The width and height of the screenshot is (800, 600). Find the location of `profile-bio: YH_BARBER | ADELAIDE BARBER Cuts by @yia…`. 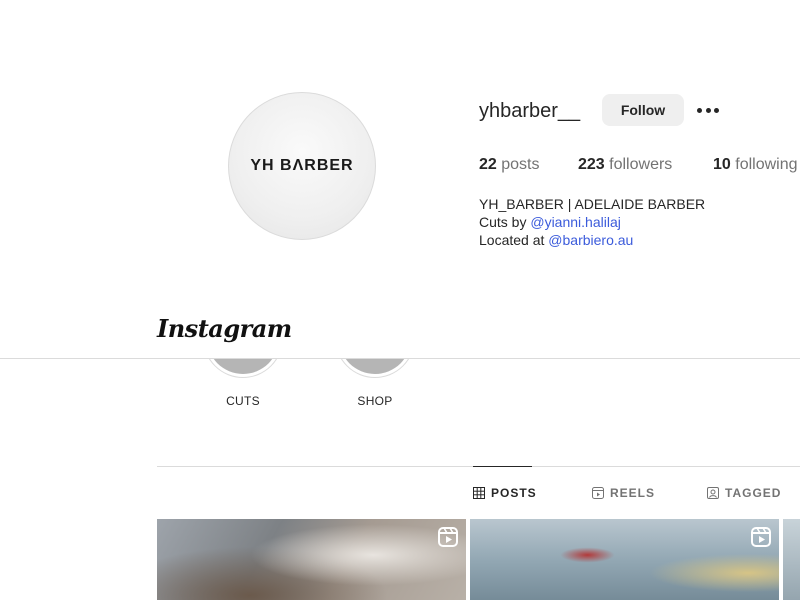

profile-bio: YH_BARBER | ADELAIDE BARBER Cuts by @yia… is located at coordinates (592, 222).